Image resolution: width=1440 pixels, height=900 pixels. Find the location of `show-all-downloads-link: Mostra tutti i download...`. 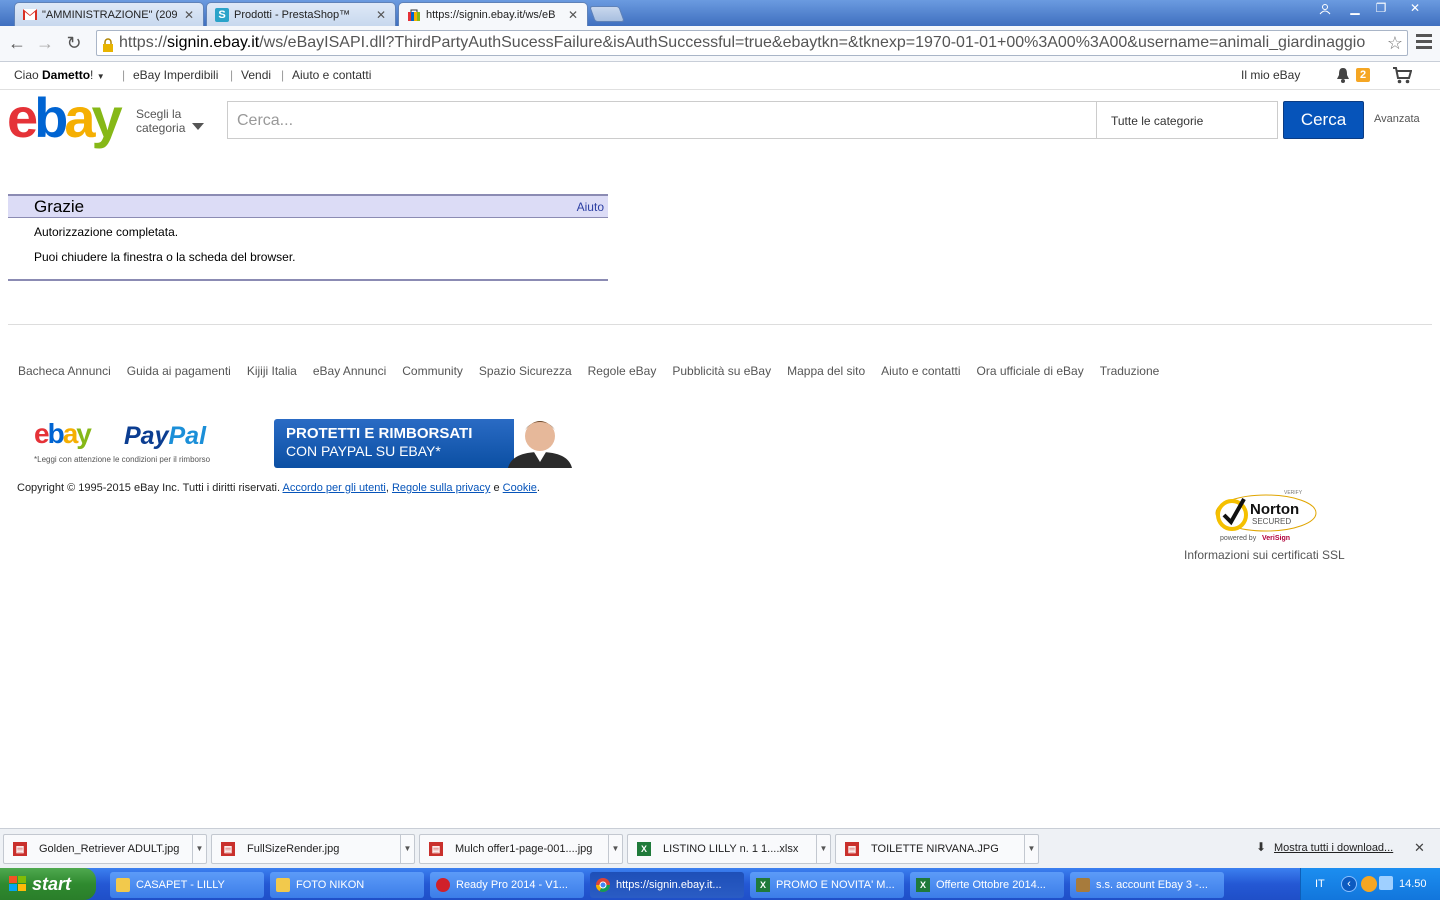

show-all-downloads-link: Mostra tutti i download... is located at coordinates (1333, 848).